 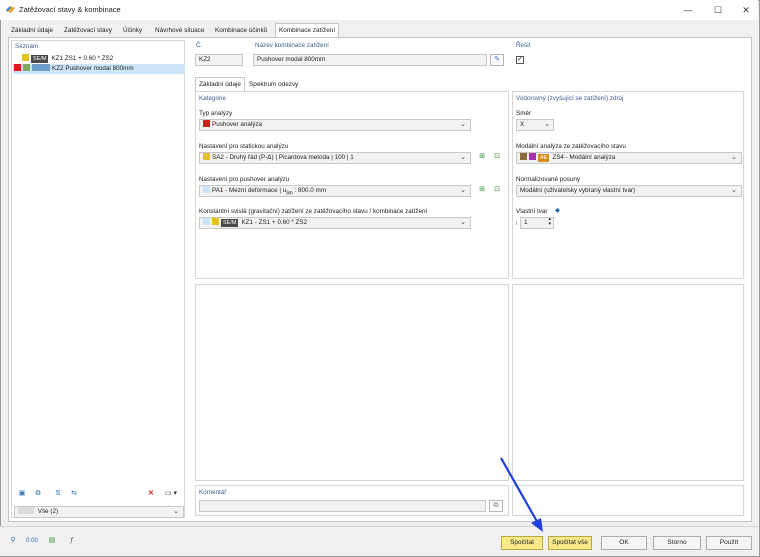 I want to click on tab-basic-data: Základní údaje, so click(x=32, y=30).